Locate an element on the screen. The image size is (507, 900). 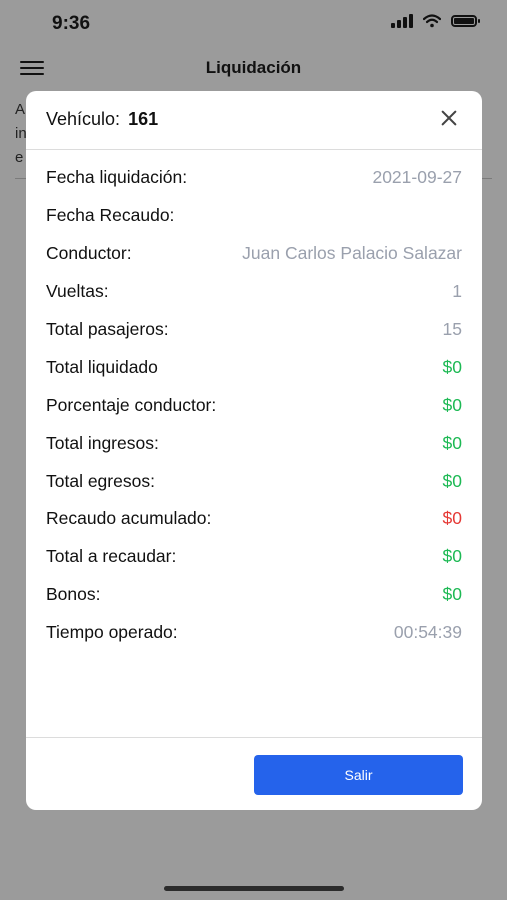
status-time: 9:36 is located at coordinates (71, 23).